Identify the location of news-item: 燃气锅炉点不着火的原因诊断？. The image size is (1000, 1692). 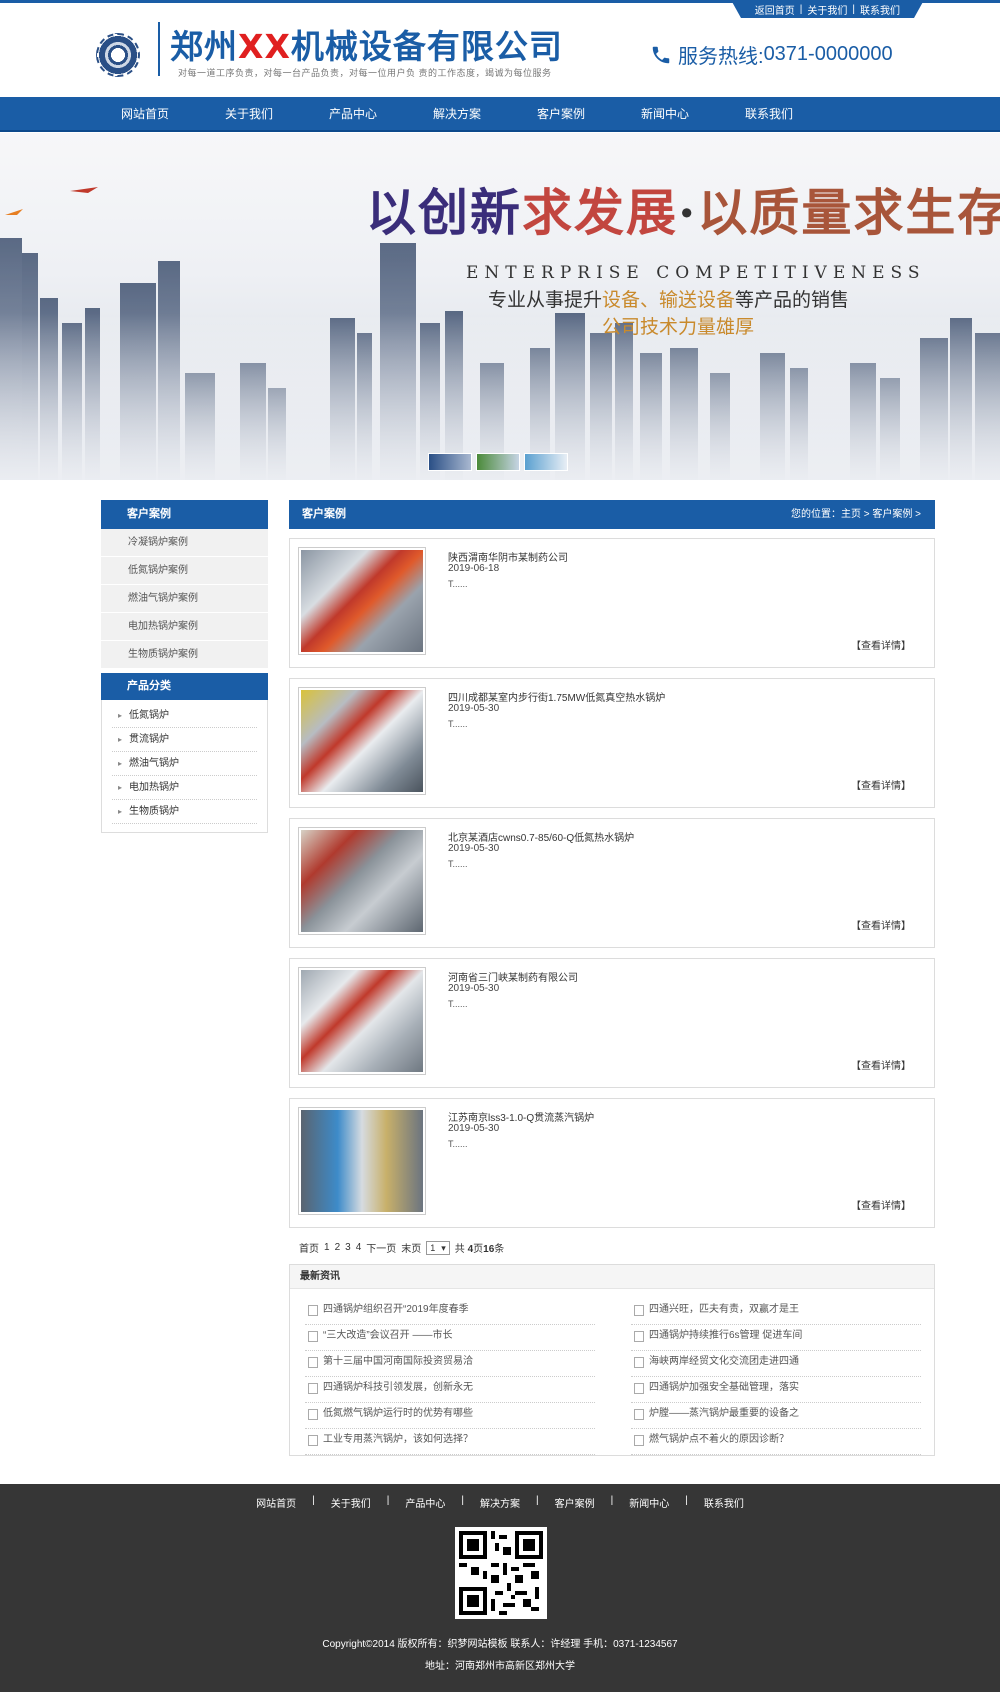
(776, 1442).